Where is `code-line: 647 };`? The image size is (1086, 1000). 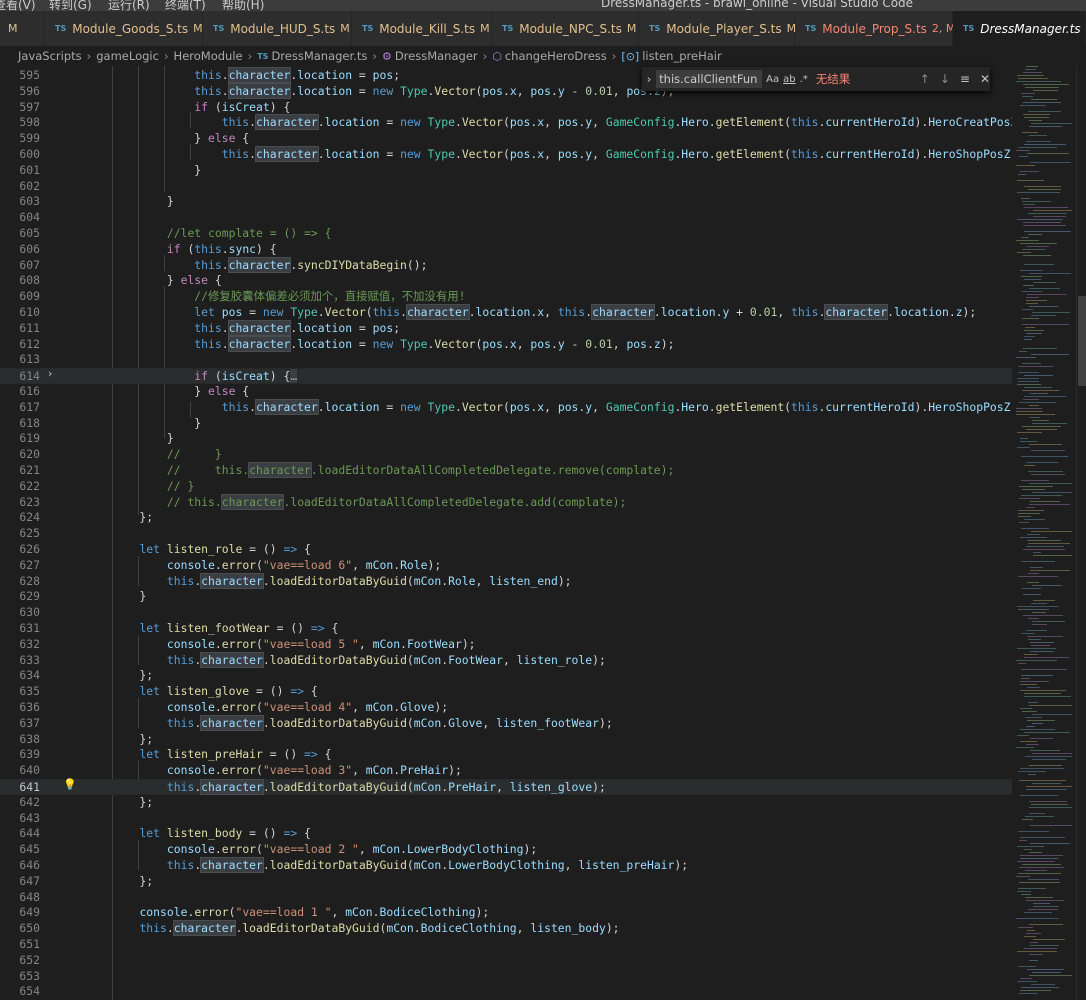
code-line: 647 }; is located at coordinates (506, 882).